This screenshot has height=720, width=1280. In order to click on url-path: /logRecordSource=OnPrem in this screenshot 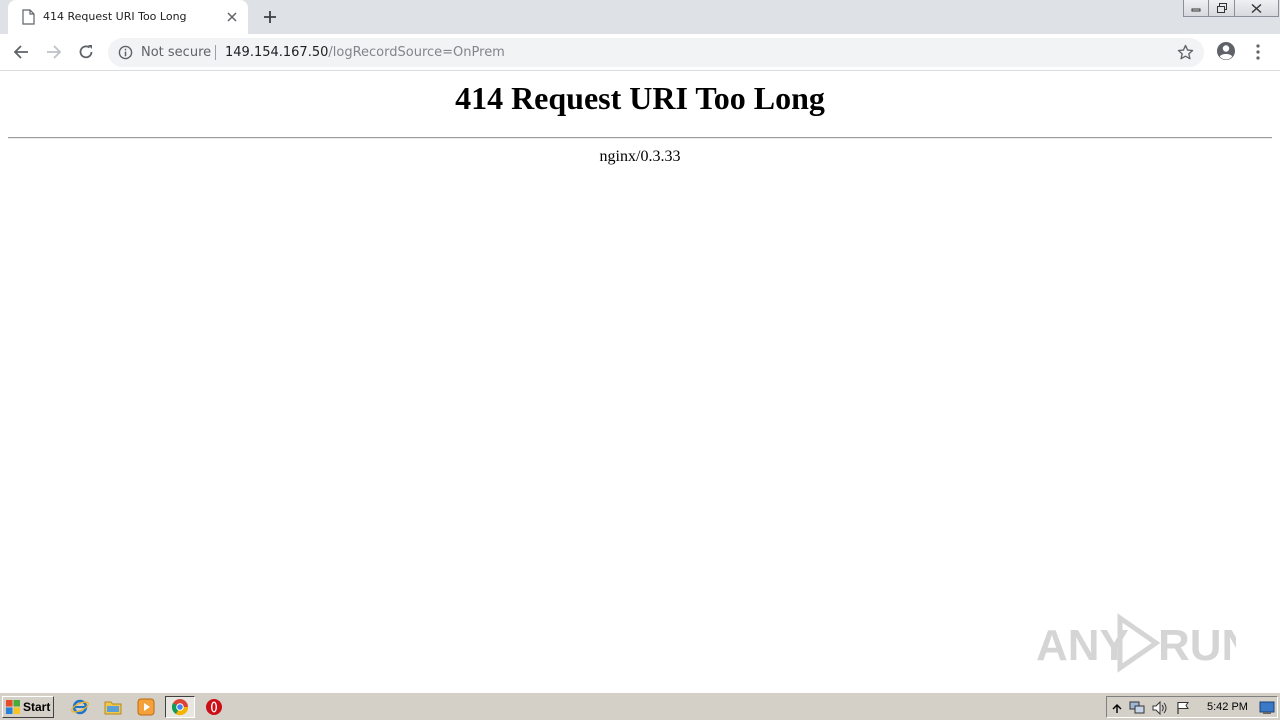, I will do `click(416, 52)`.